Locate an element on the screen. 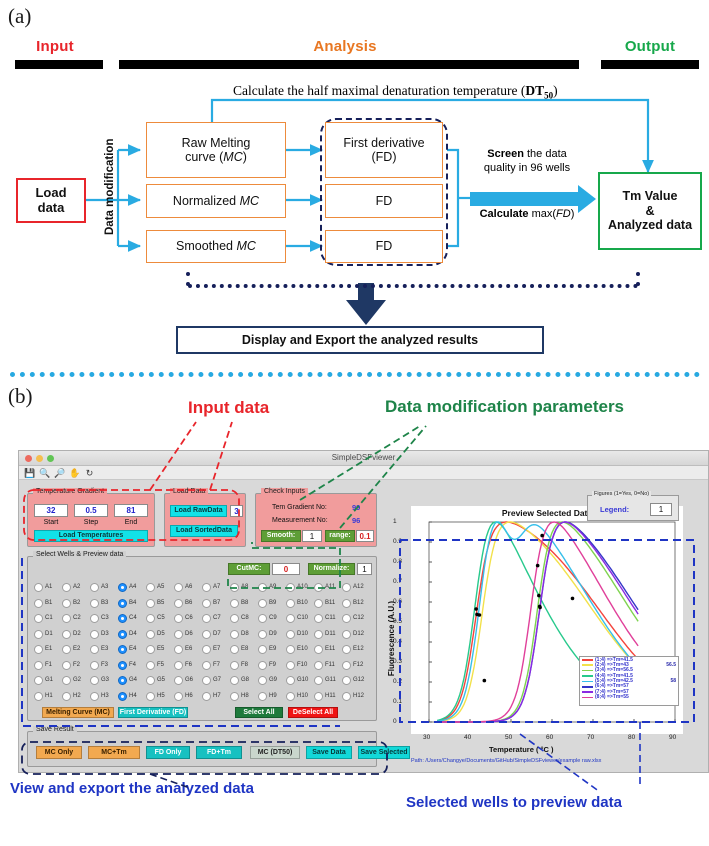  range-input: 0.1 is located at coordinates (365, 536).